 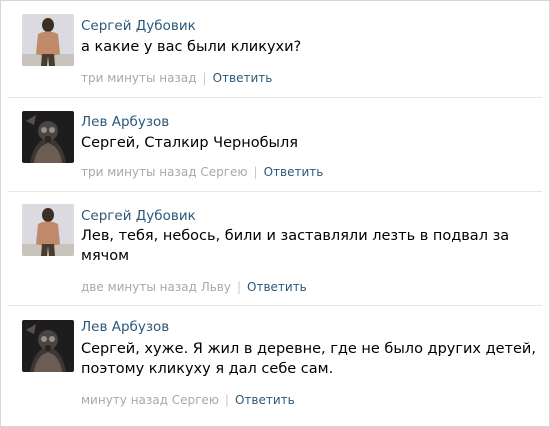 I want to click on comment-time: три минуты назад, so click(x=139, y=78).